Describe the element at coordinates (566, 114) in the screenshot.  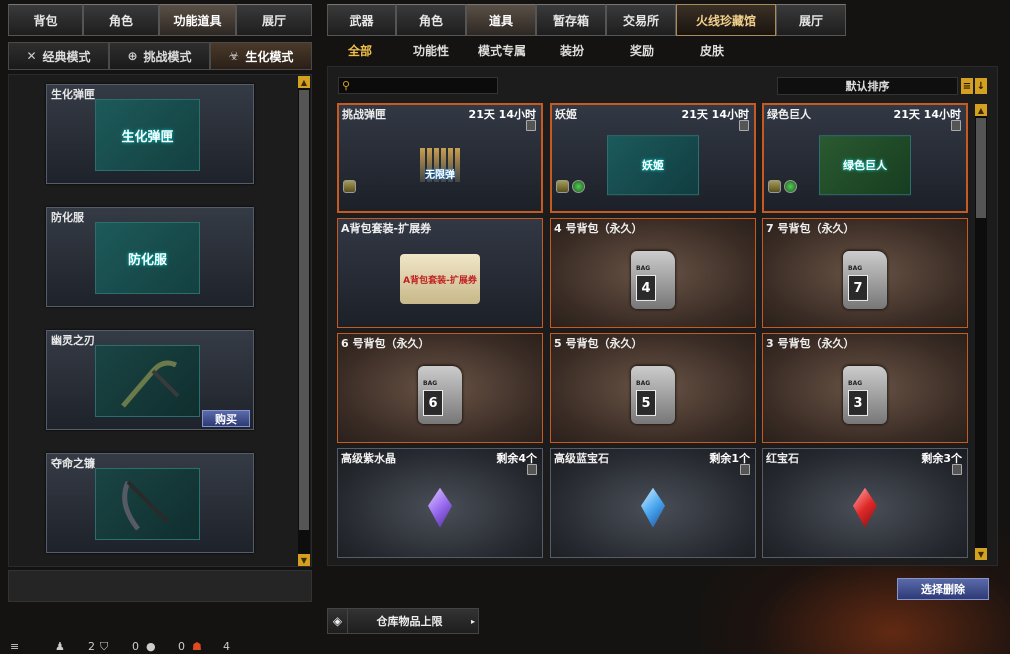
I see `item-name: 妖姬` at that location.